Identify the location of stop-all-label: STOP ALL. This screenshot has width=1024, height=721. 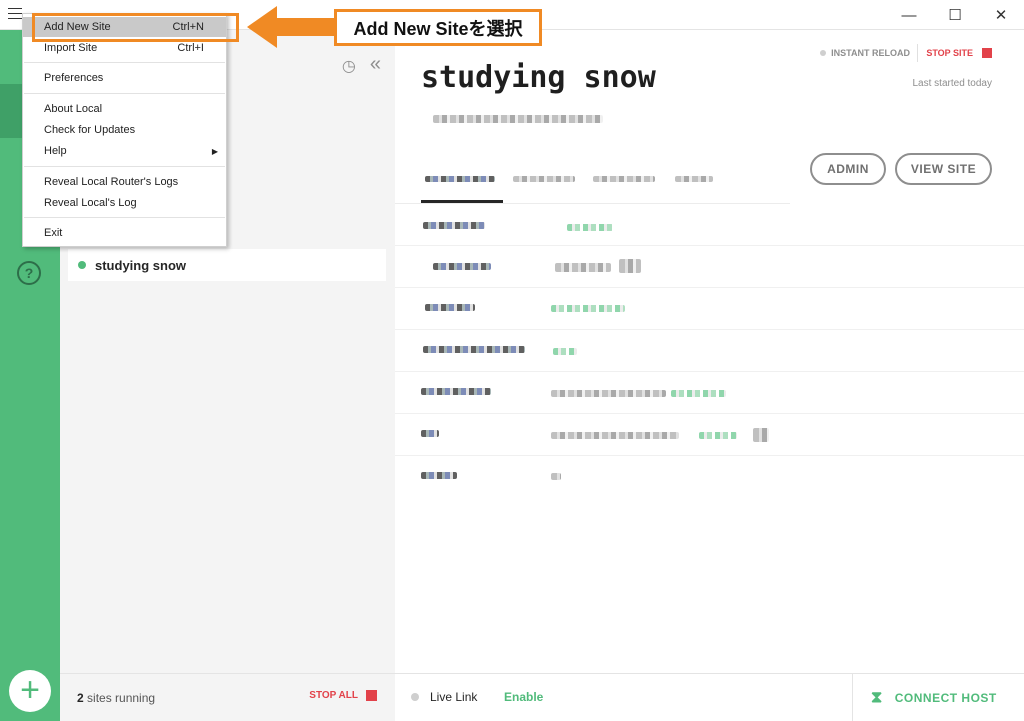
(333, 695).